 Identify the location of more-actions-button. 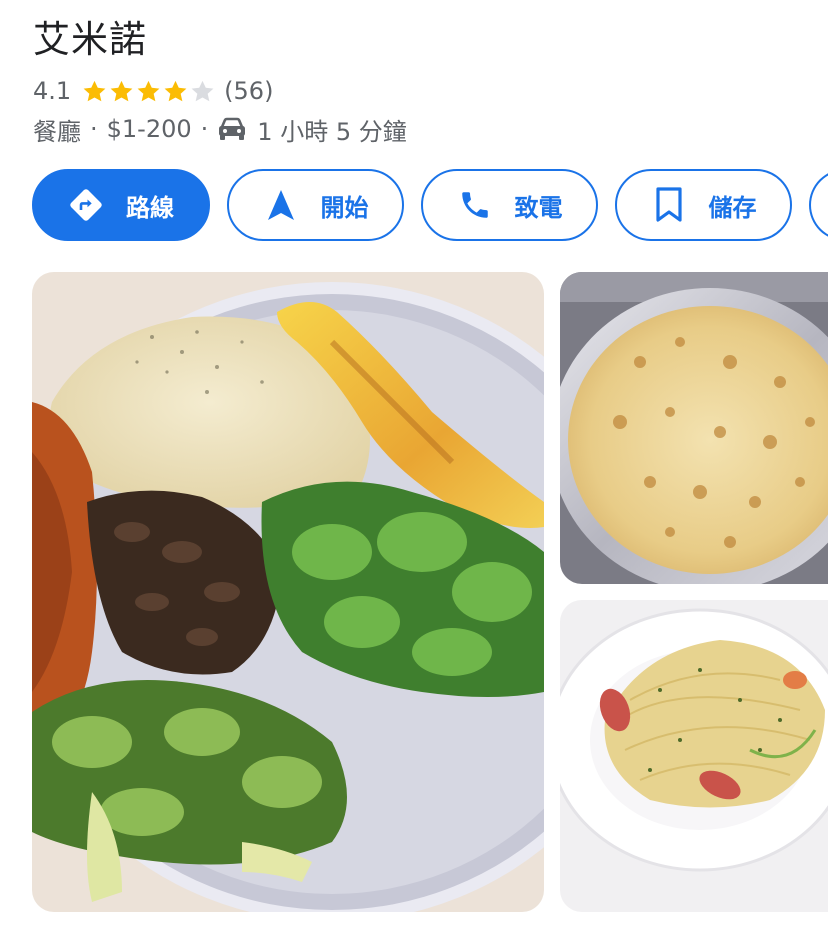
(818, 205).